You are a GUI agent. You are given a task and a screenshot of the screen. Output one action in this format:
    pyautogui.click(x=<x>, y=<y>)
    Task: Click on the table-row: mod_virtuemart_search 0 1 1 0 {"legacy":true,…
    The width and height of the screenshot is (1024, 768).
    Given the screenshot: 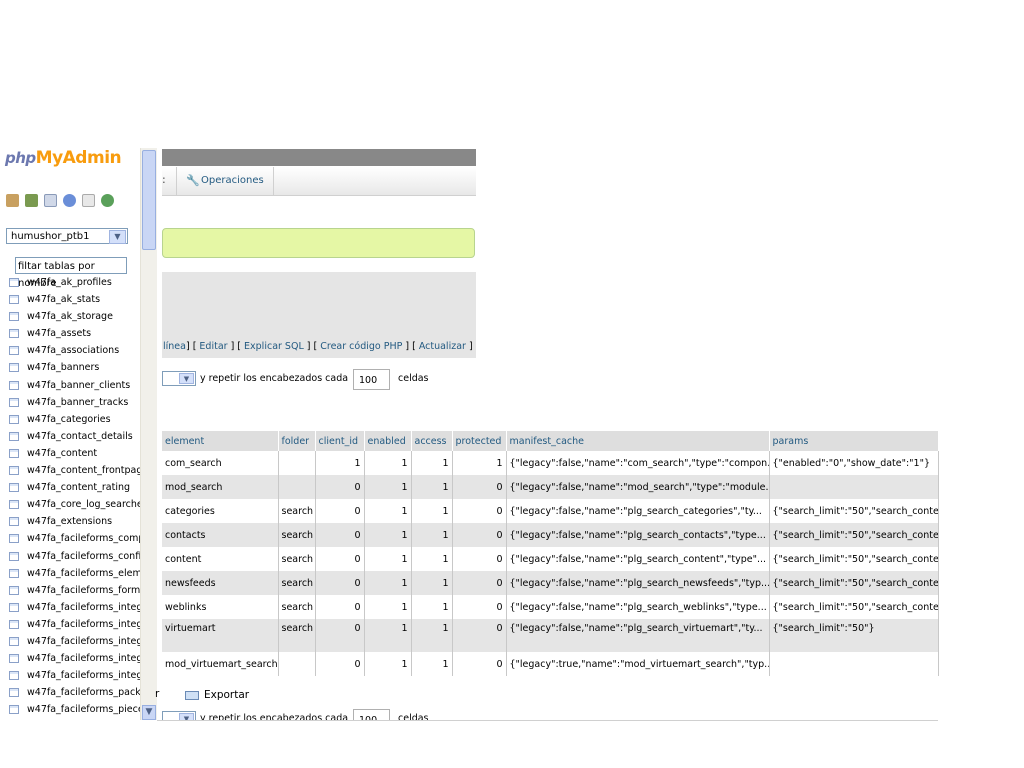 What is the action you would take?
    pyautogui.click(x=550, y=664)
    